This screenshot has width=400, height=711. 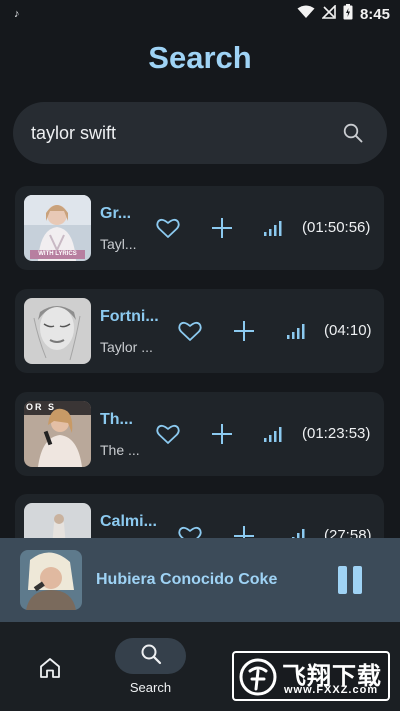 What do you see at coordinates (41, 407) in the screenshot?
I see `thumb-caption: OR S` at bounding box center [41, 407].